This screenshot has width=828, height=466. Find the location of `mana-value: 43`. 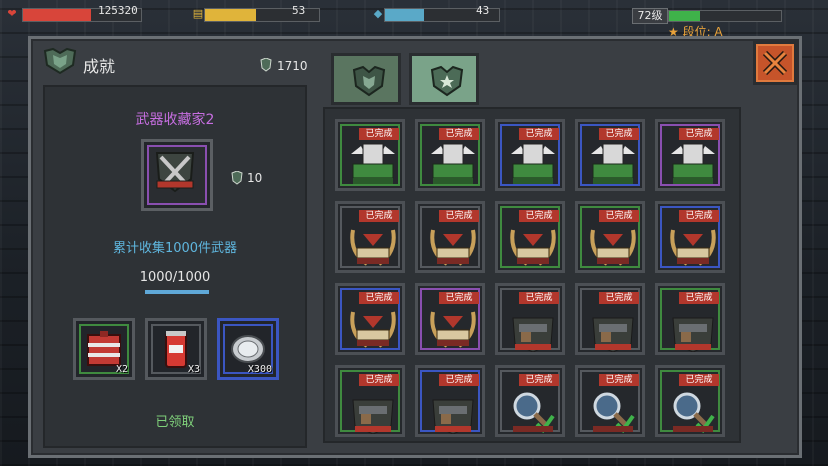

mana-value: 43 is located at coordinates (483, 10).